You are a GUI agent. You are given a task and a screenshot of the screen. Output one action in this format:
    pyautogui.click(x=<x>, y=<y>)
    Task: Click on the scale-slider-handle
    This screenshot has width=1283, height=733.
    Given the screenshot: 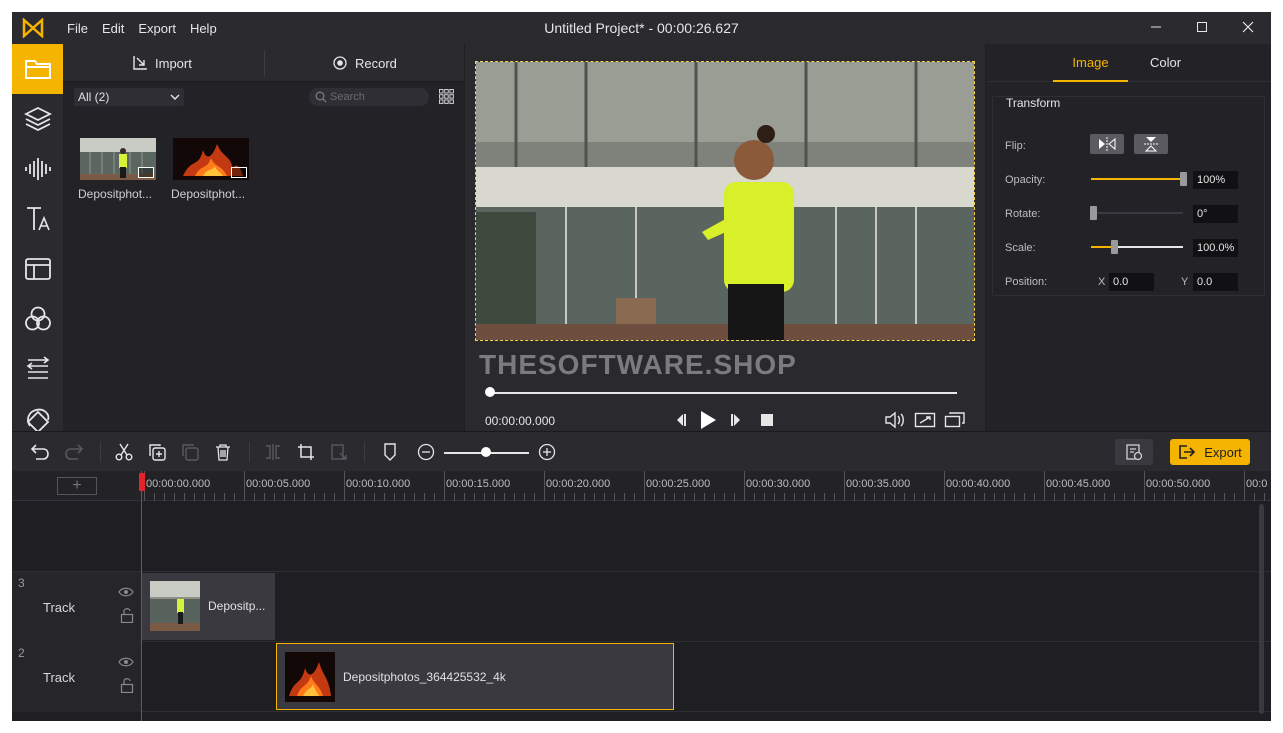 What is the action you would take?
    pyautogui.click(x=1114, y=247)
    